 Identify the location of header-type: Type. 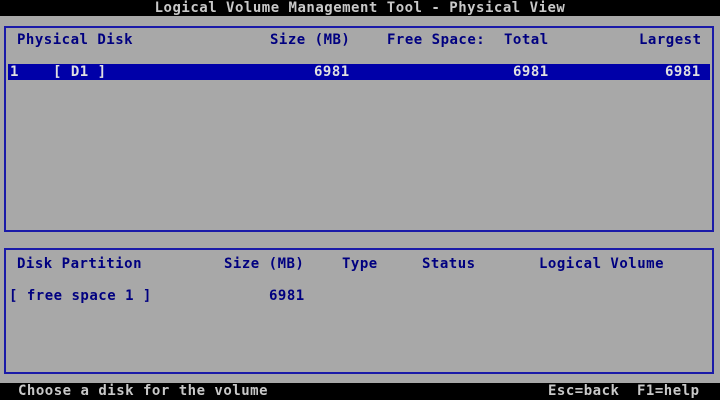
(360, 264).